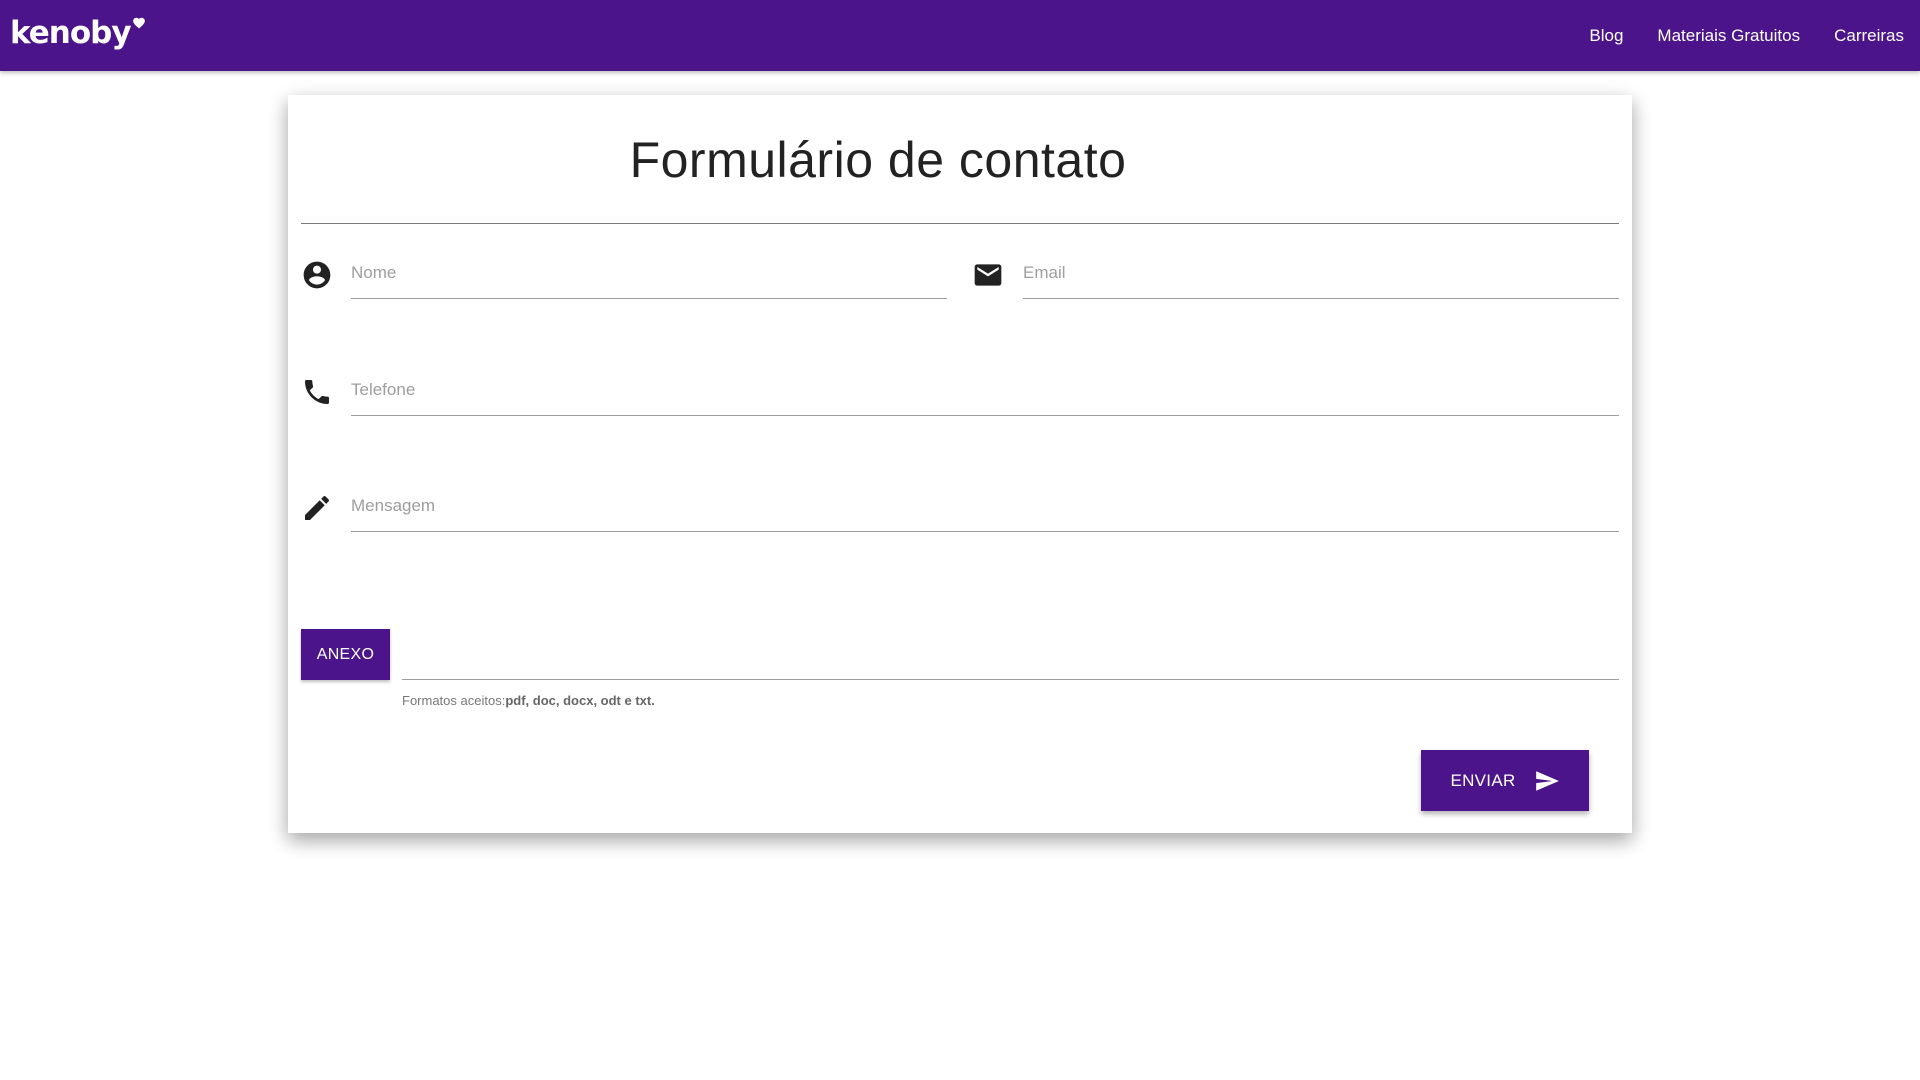 Image resolution: width=1920 pixels, height=1080 pixels. I want to click on name-input, so click(649, 278).